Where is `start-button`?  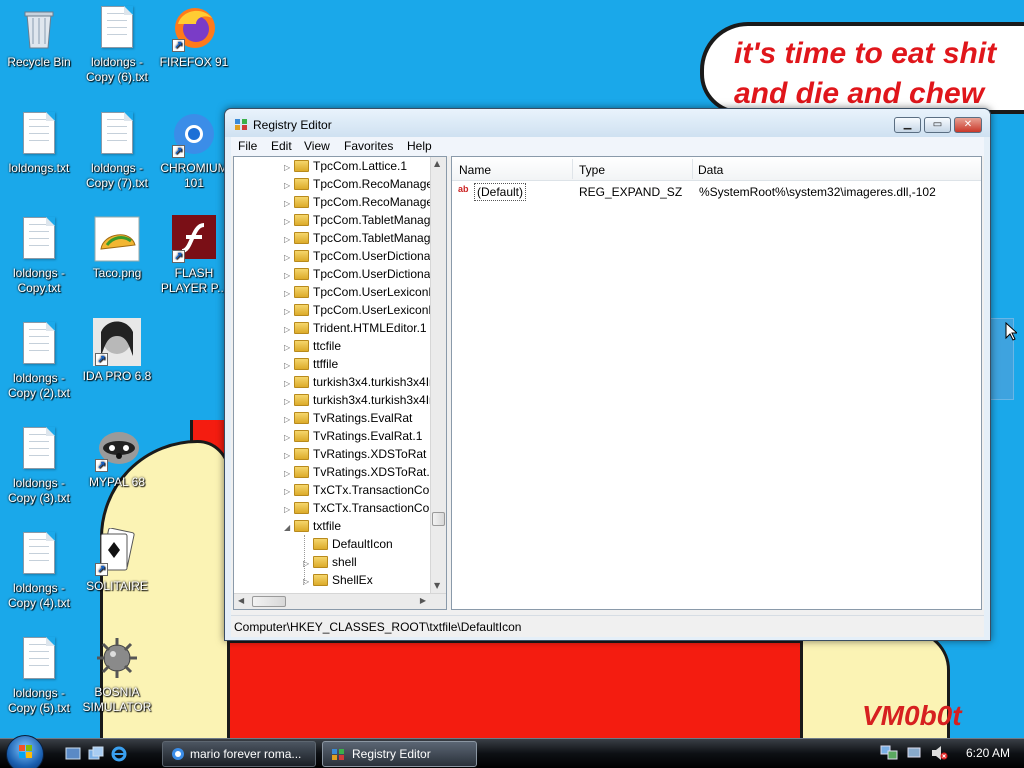 start-button is located at coordinates (25, 751).